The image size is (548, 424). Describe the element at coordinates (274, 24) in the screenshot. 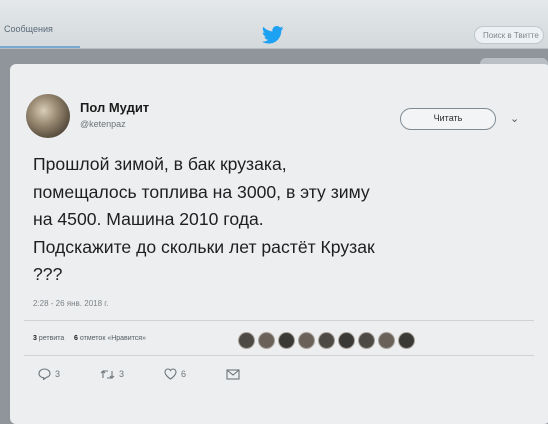

I see `top-nav-bar: Сообщения Поиск в Твитте` at that location.